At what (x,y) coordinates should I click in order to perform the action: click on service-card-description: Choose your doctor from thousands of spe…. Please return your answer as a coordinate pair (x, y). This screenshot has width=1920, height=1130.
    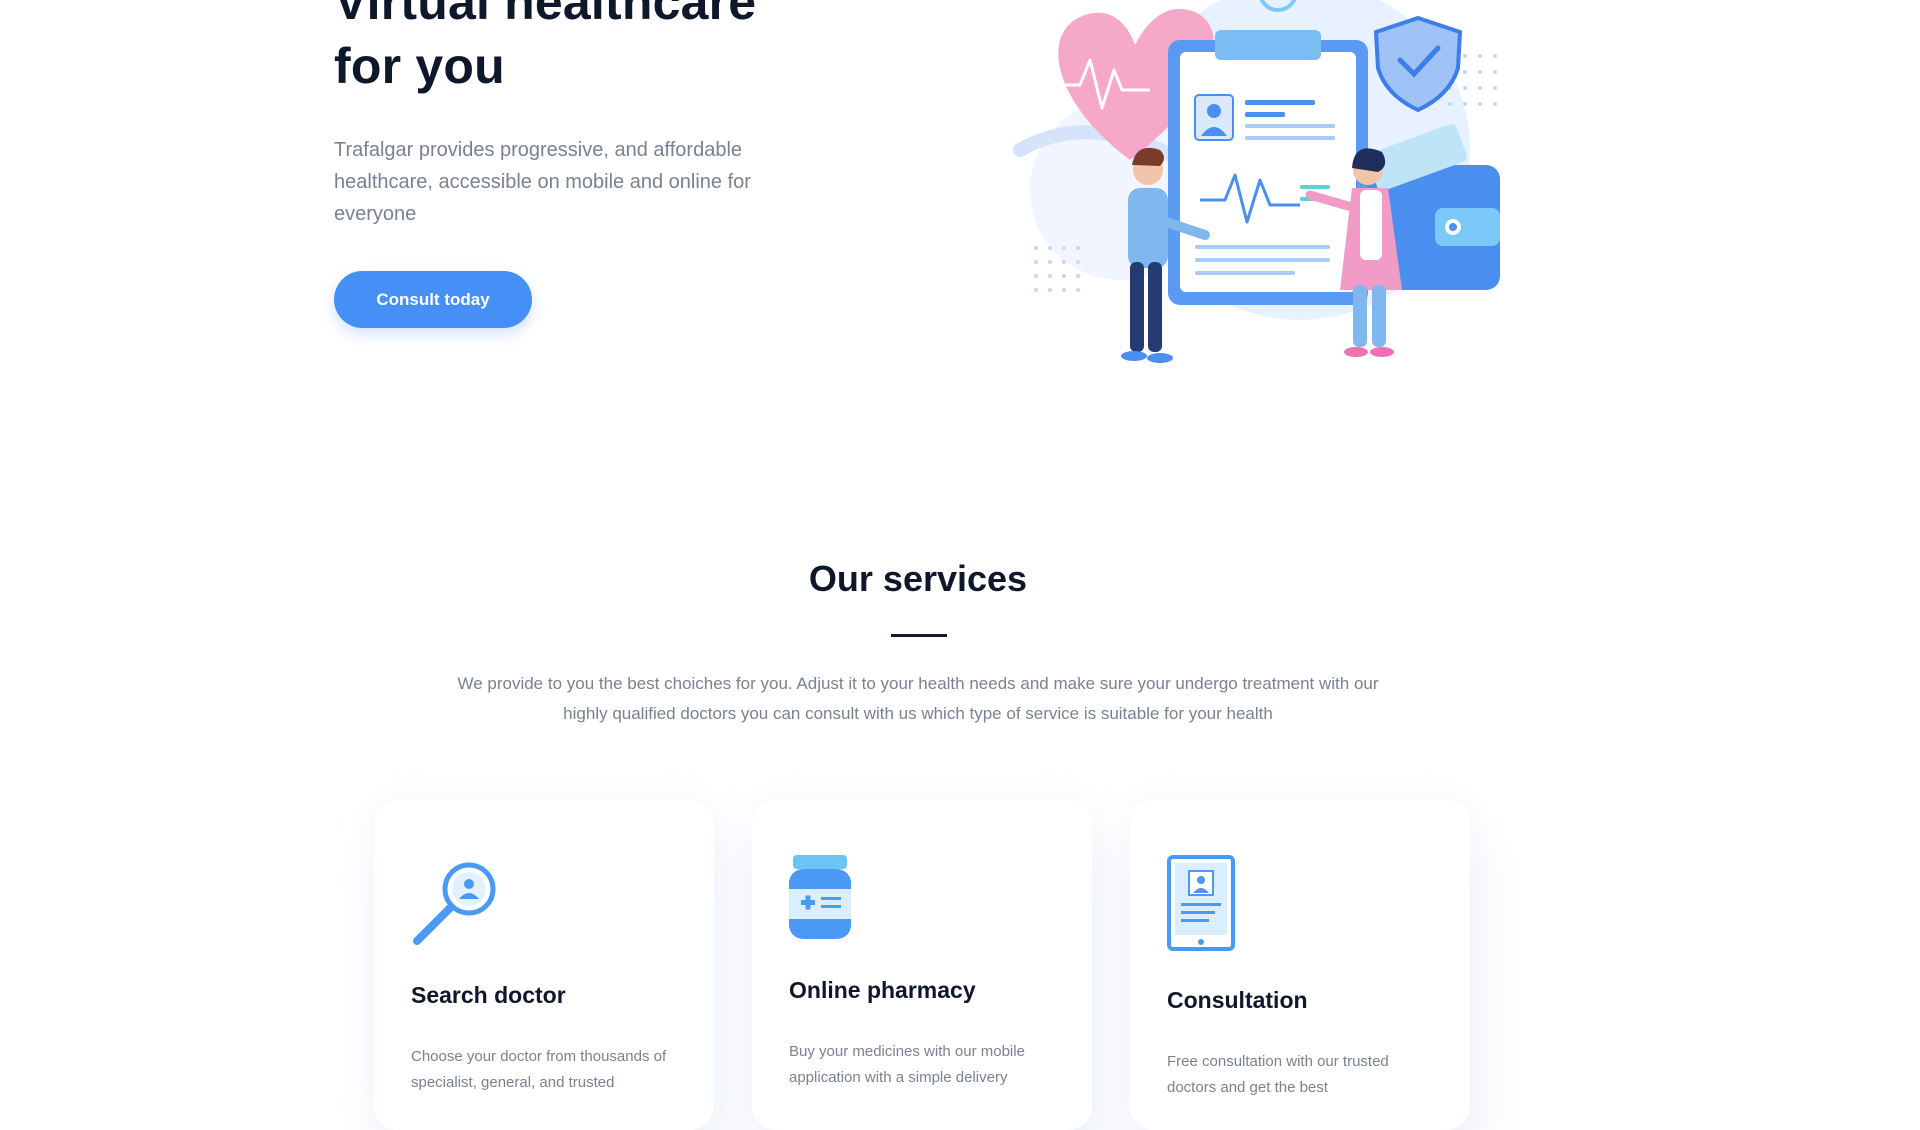
    Looking at the image, I should click on (539, 1069).